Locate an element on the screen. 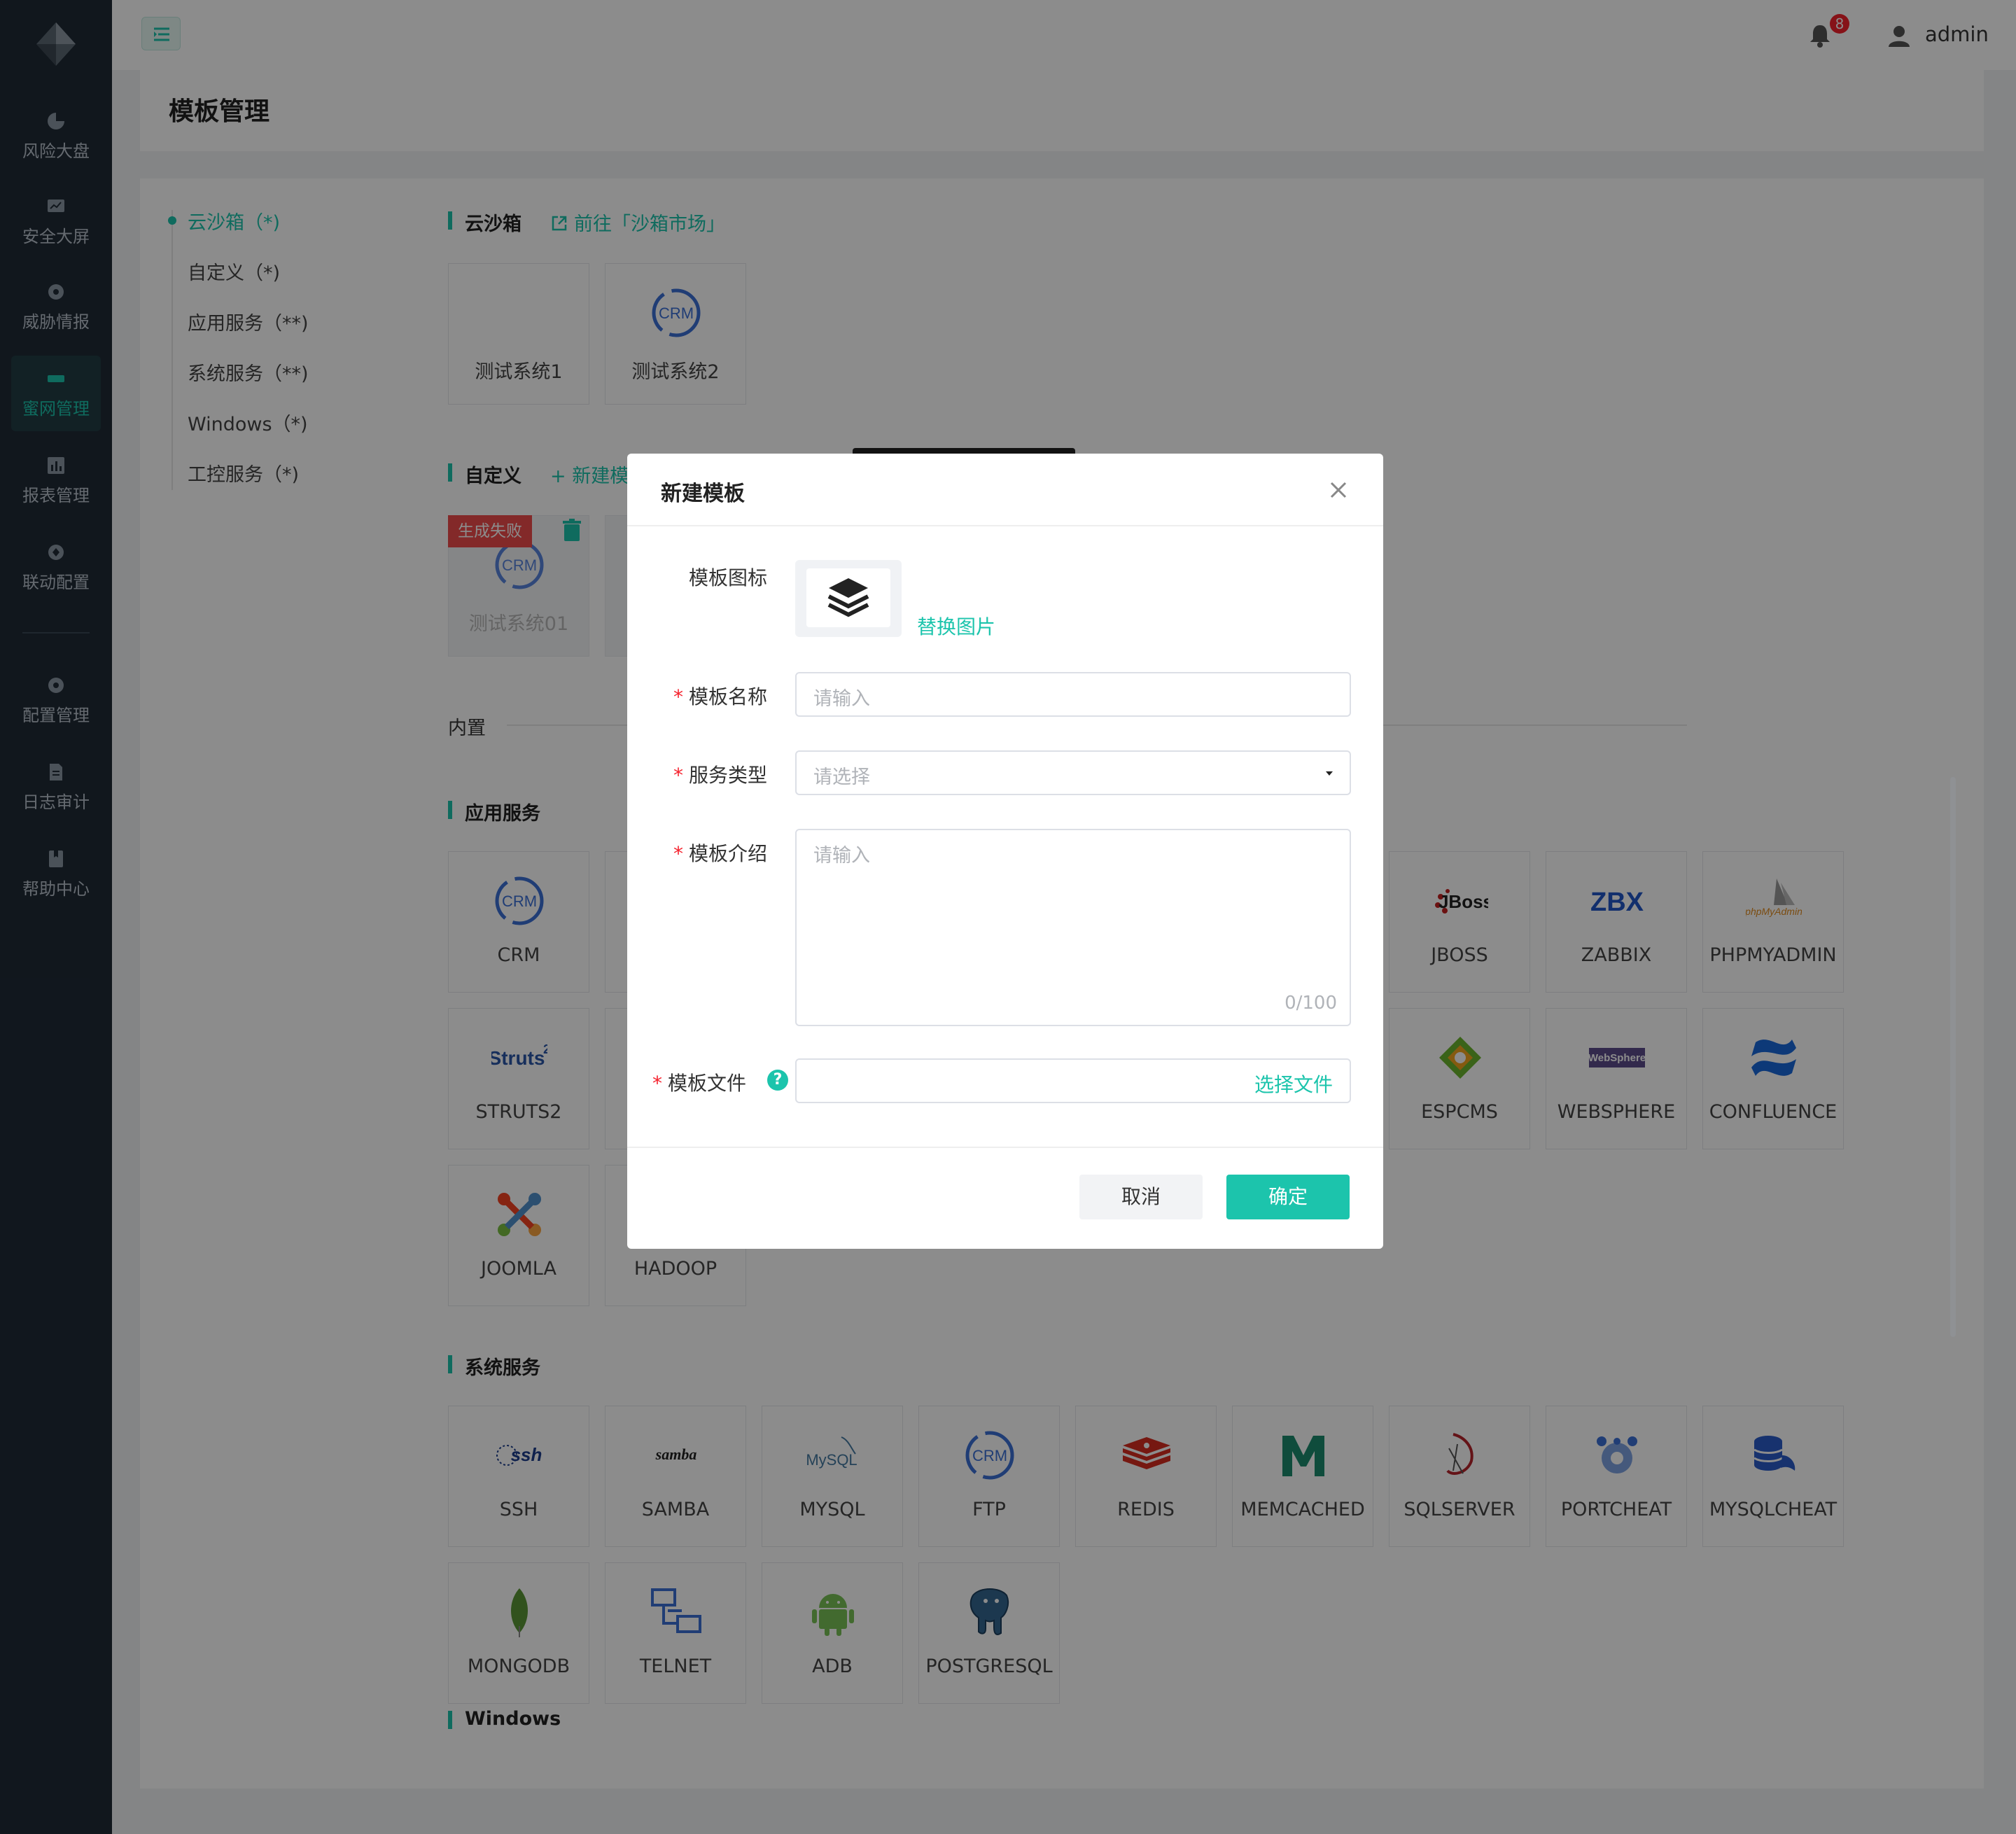 The height and width of the screenshot is (1834, 2016). template-file-input: 选择文件 is located at coordinates (1073, 1080).